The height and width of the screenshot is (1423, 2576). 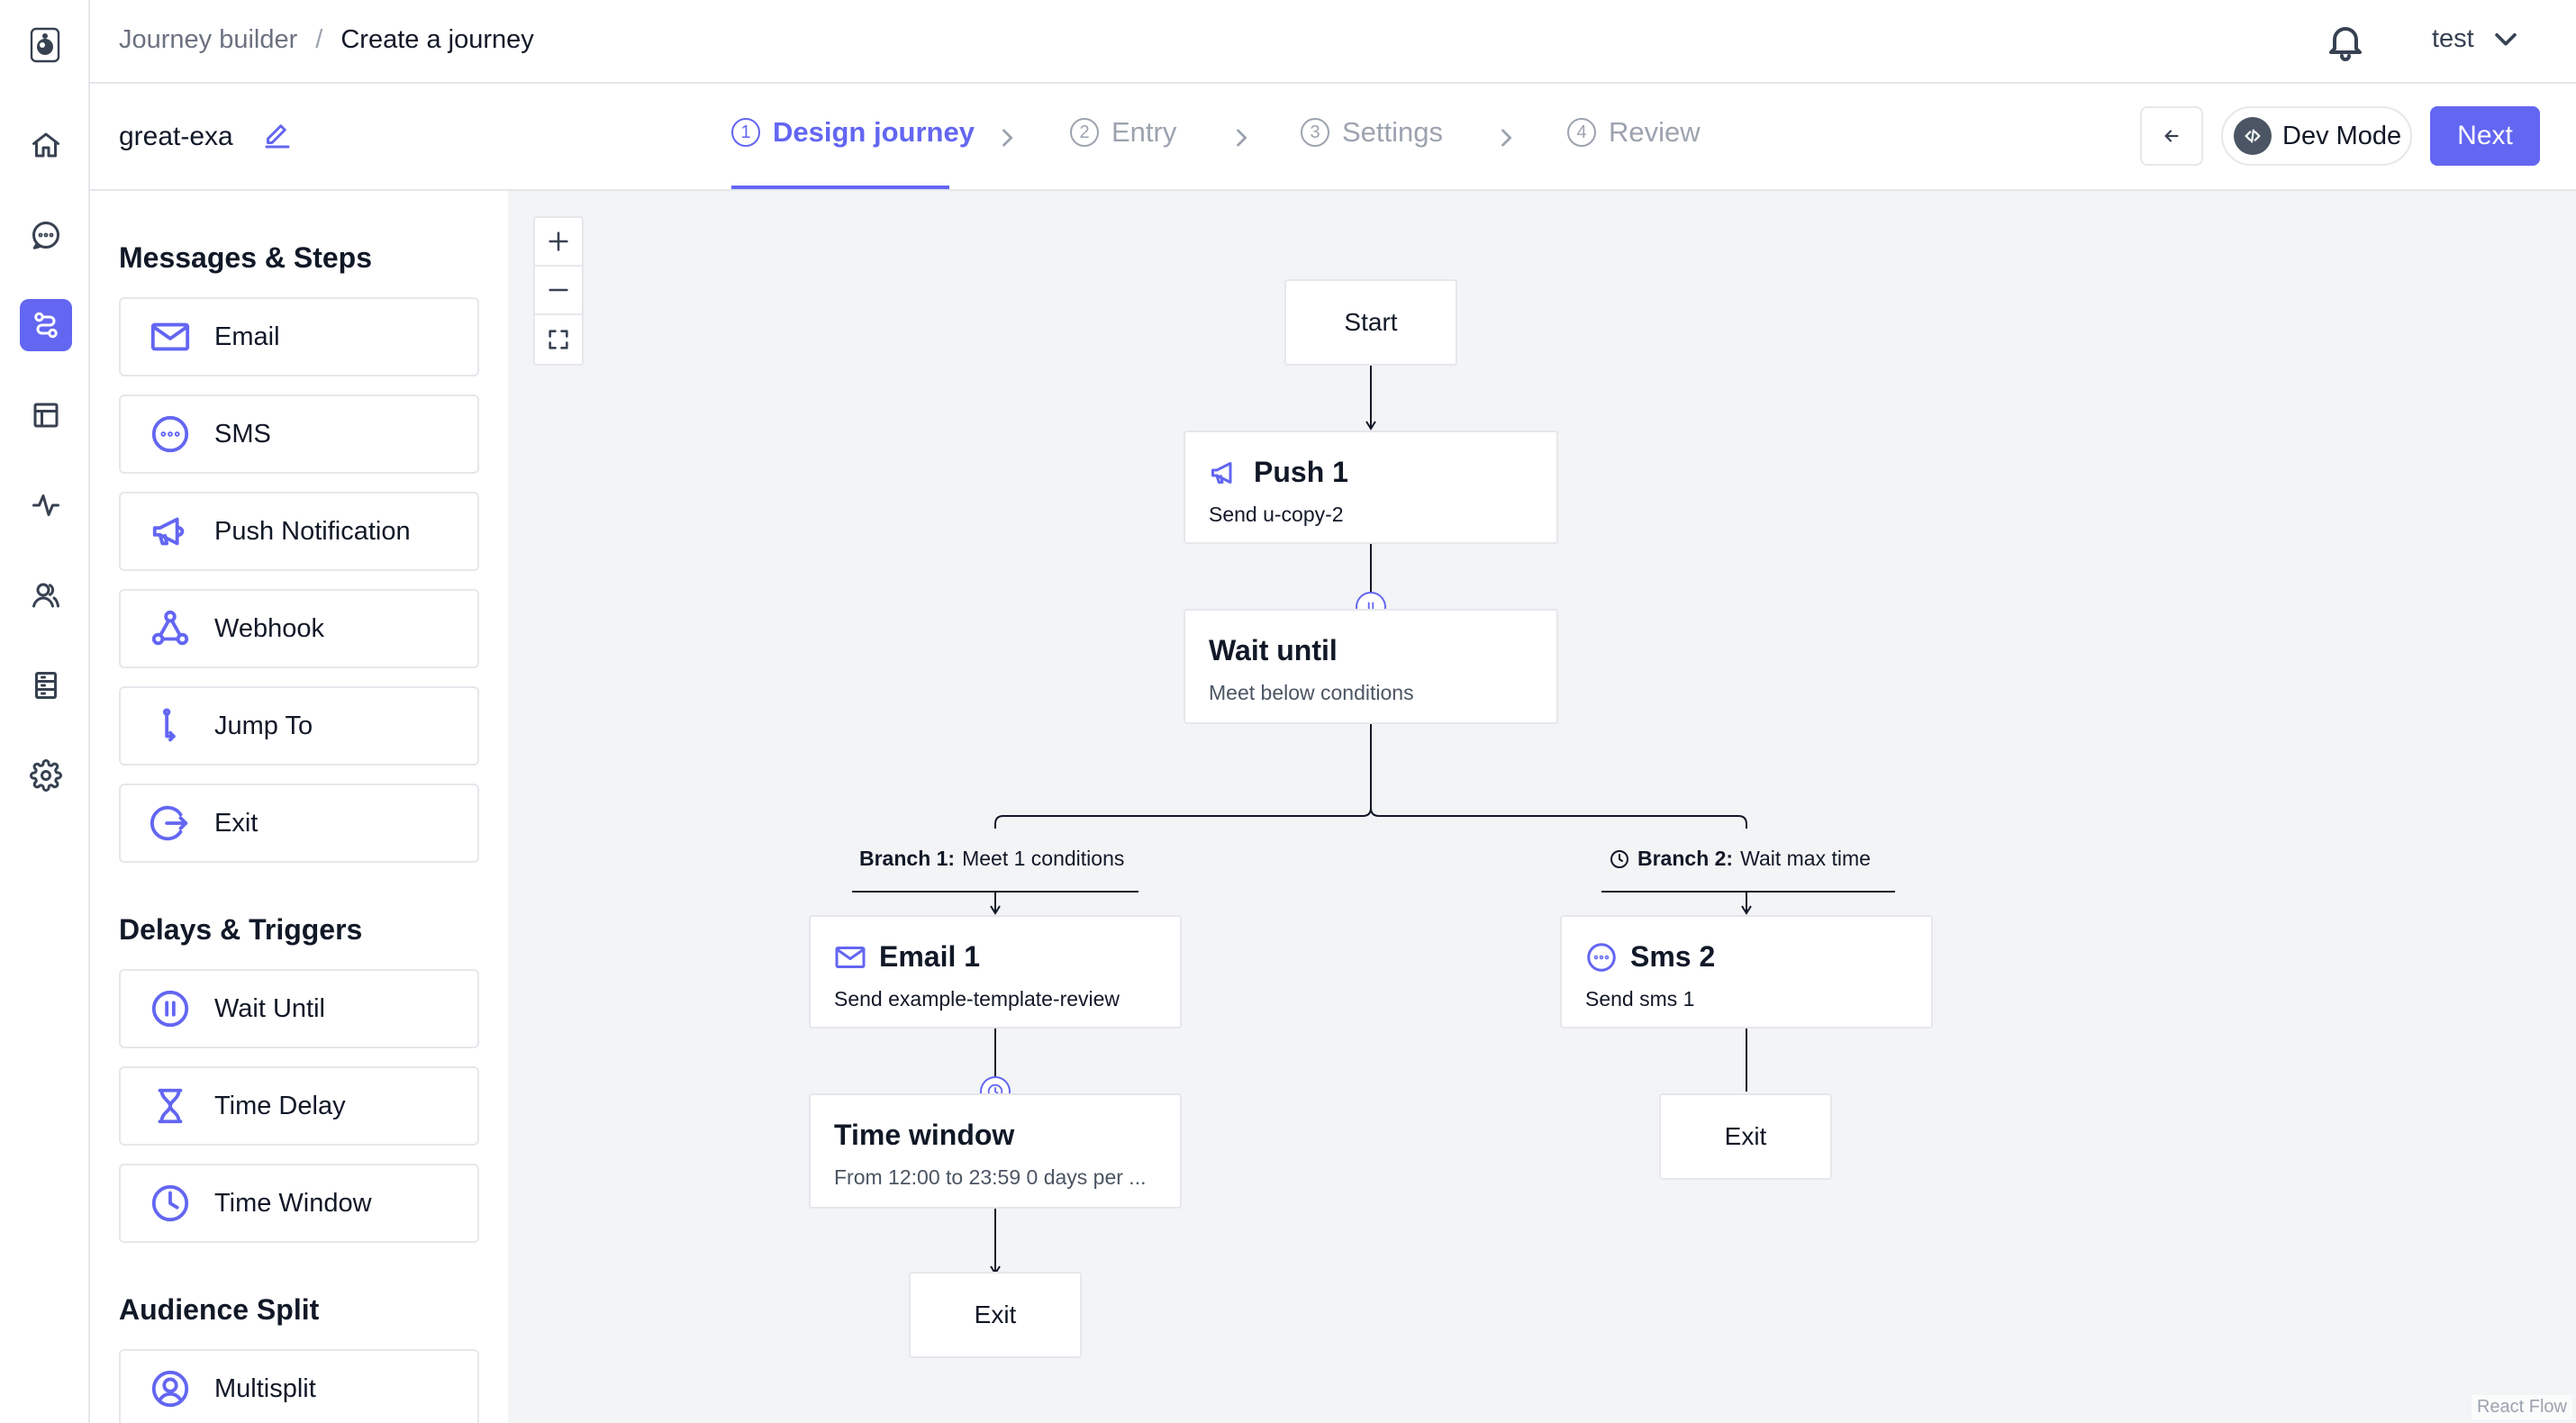 What do you see at coordinates (1221, 472) in the screenshot?
I see `megaphone-icon` at bounding box center [1221, 472].